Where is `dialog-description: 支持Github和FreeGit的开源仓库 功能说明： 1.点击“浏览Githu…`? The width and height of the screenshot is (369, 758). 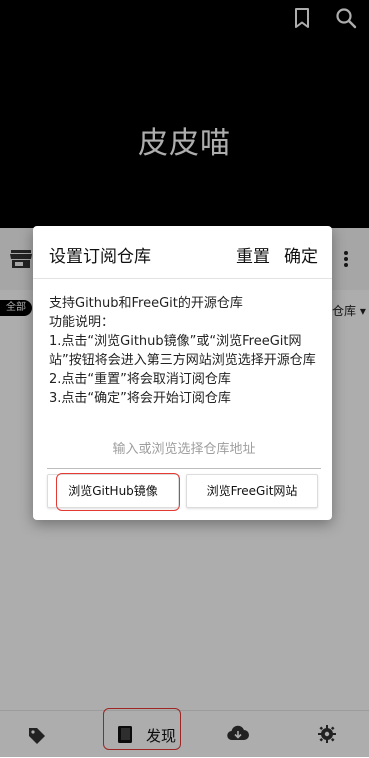 dialog-description: 支持Github和FreeGit的开源仓库 功能说明： 1.点击“浏览Githu… is located at coordinates (184, 351).